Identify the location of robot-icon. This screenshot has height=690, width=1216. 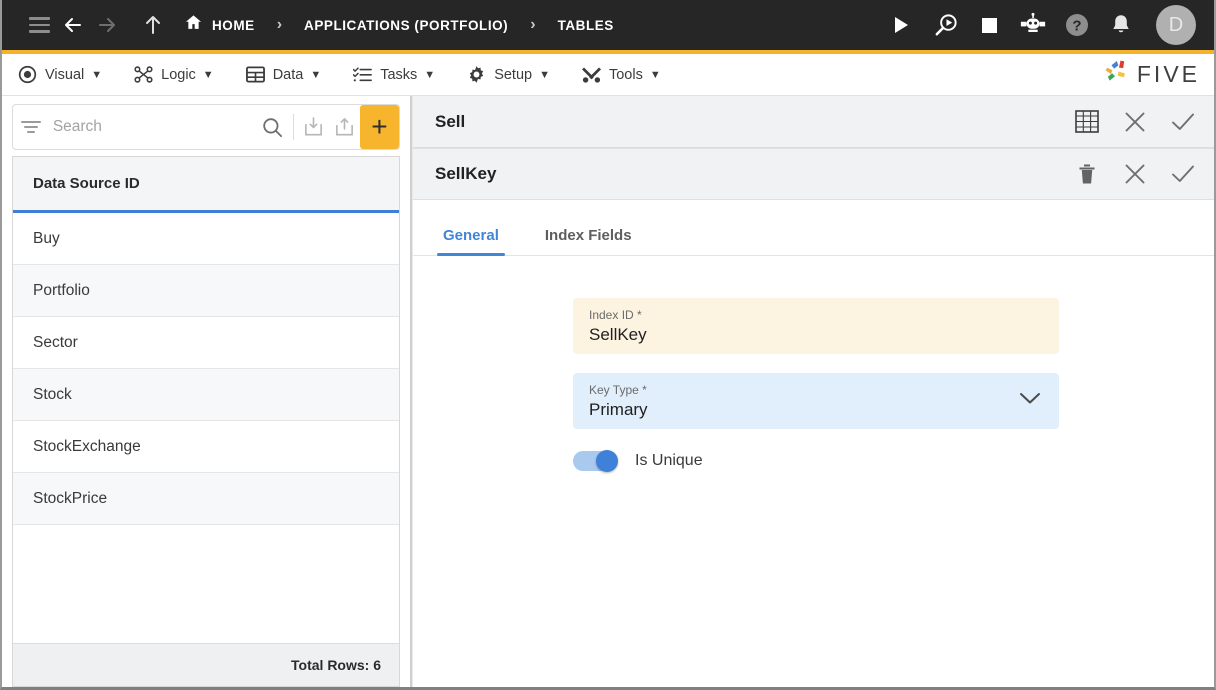
(1033, 22).